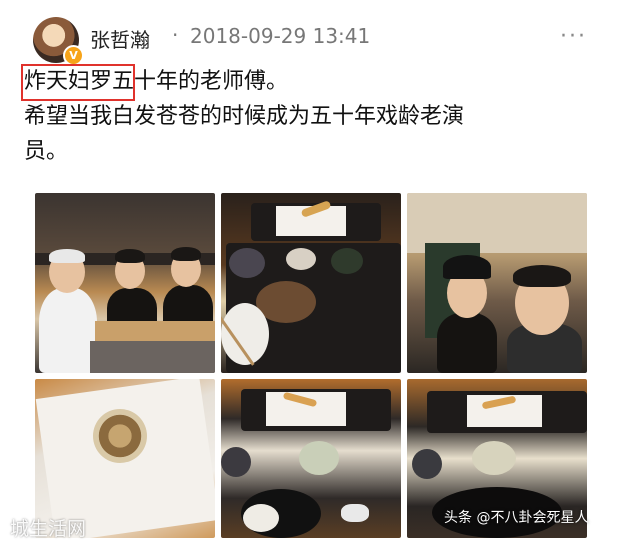 The width and height of the screenshot is (619, 541). I want to click on author-name: 张哲瀚, so click(120, 38).